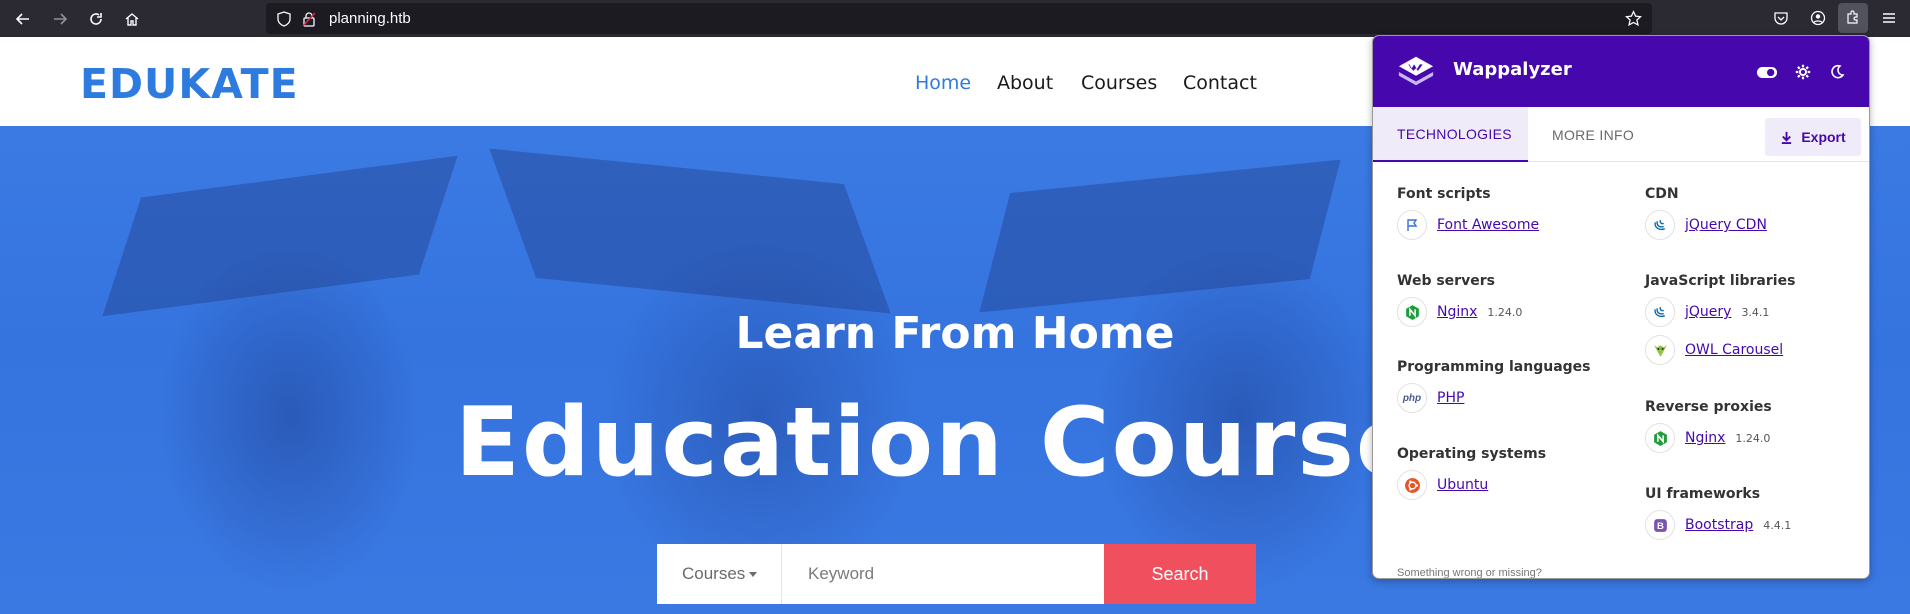  Describe the element at coordinates (1444, 194) in the screenshot. I see `category-font-scripts: Font scripts` at that location.